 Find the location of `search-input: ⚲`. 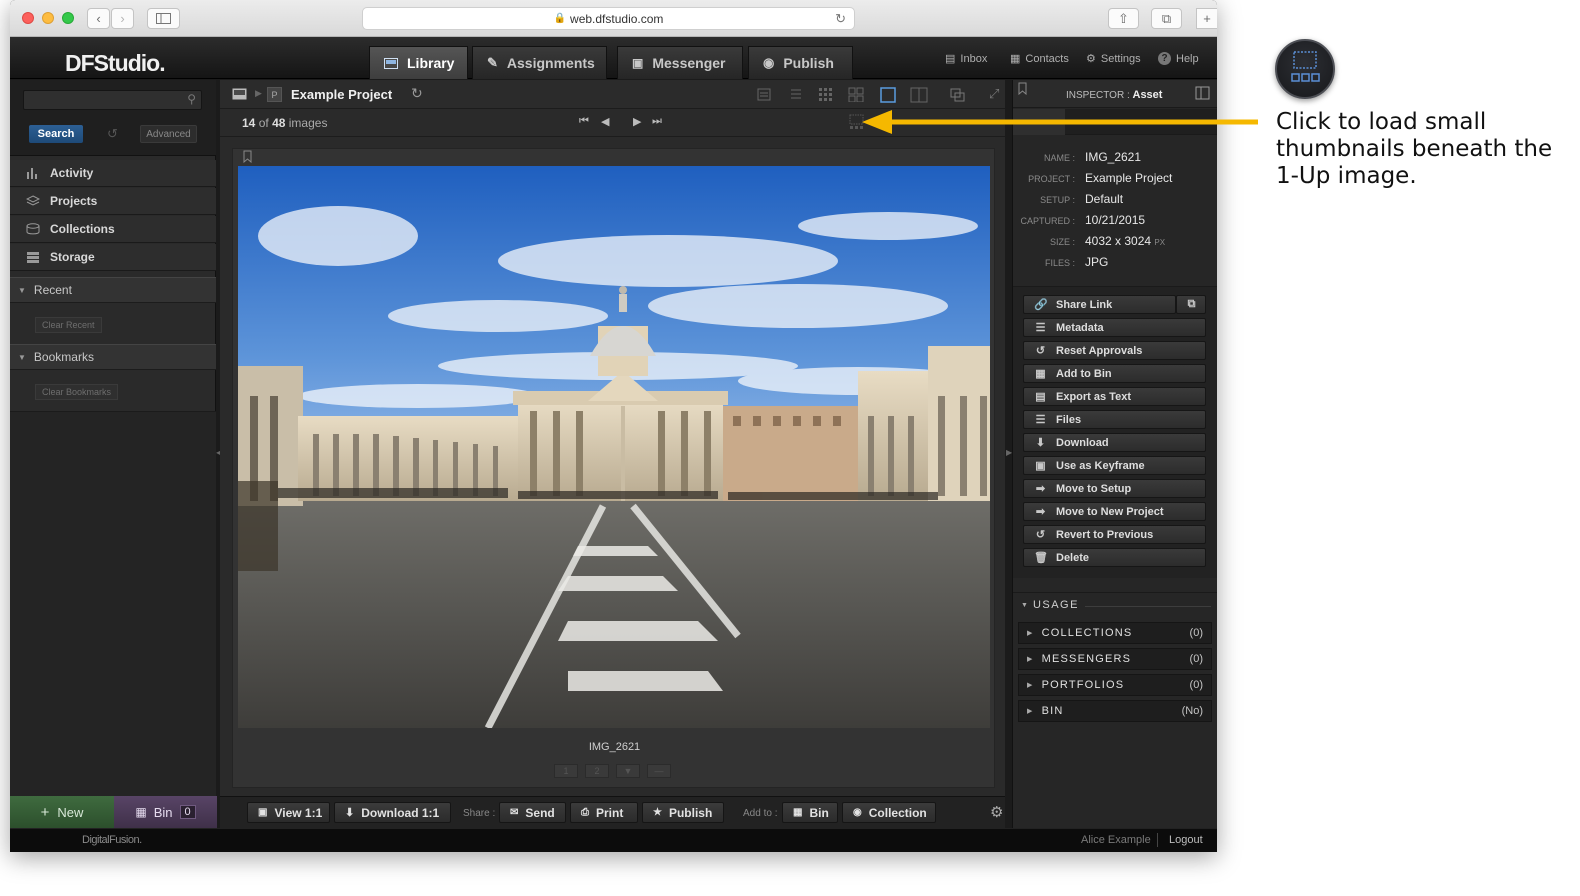

search-input: ⚲ is located at coordinates (112, 100).